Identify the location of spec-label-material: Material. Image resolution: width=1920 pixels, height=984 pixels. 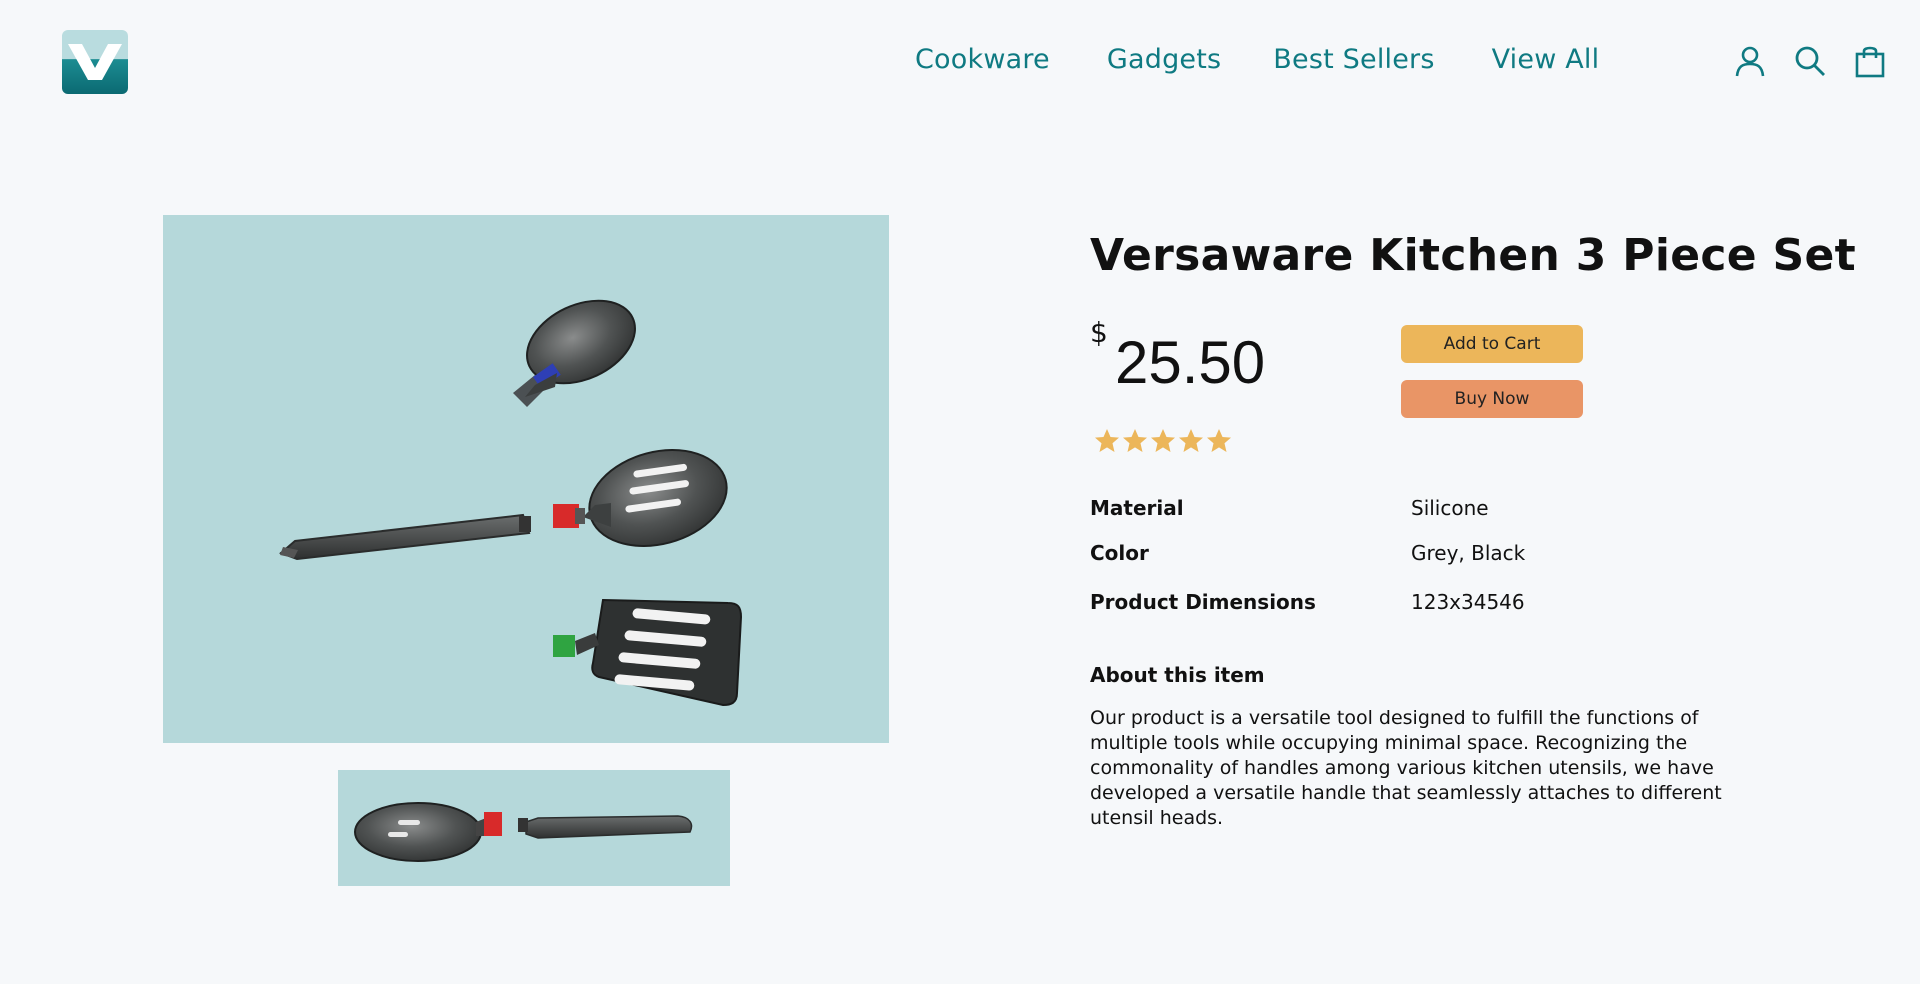
(1137, 508).